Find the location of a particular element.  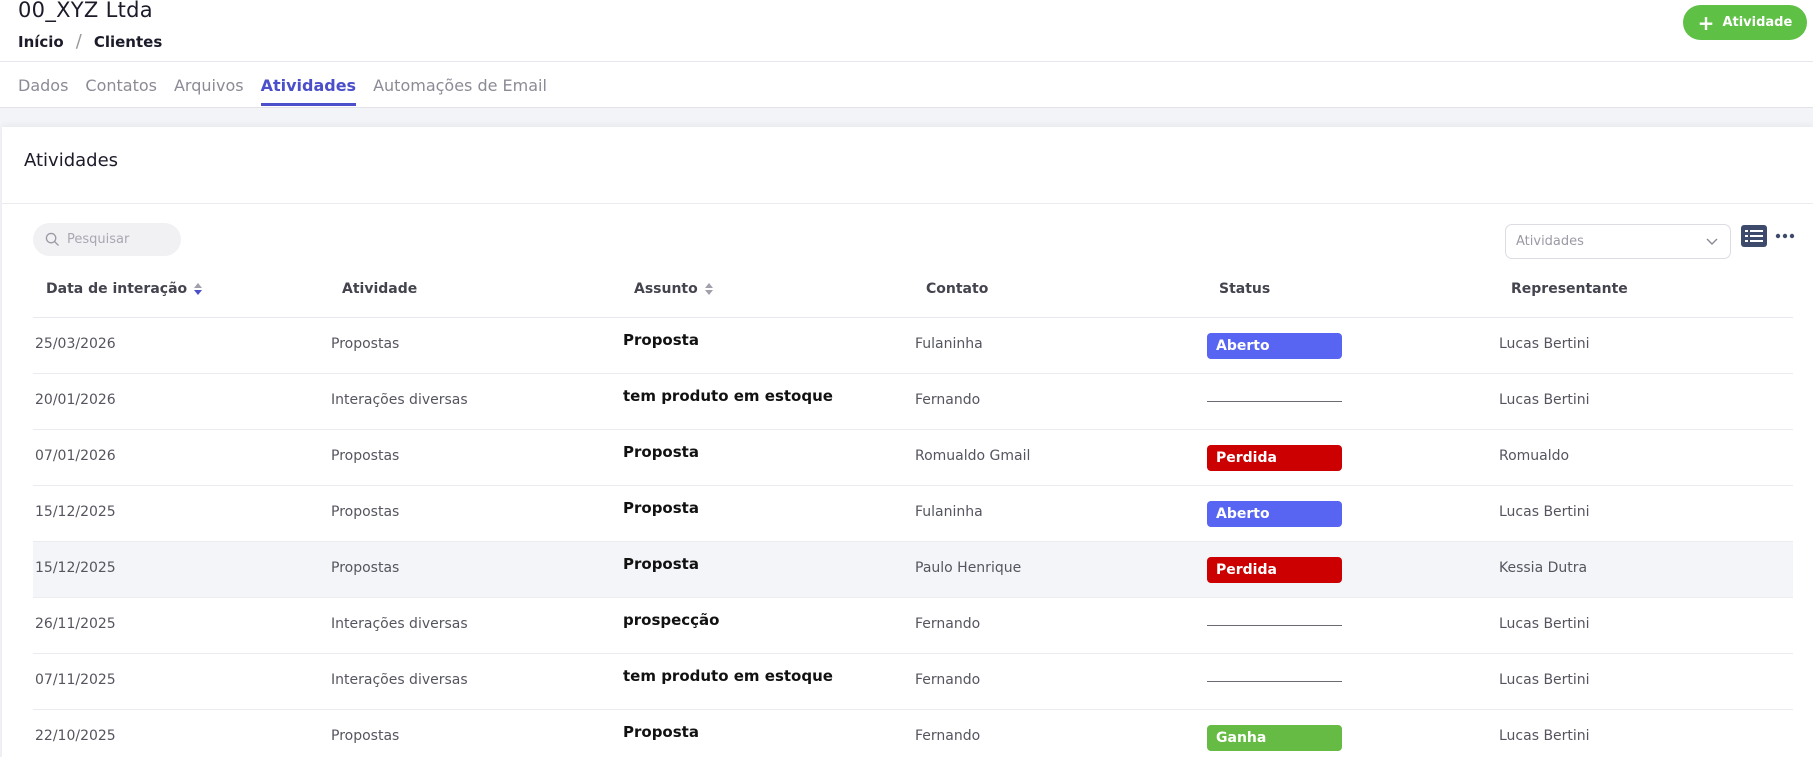

activity-filter-select: Atividades is located at coordinates (1618, 241).